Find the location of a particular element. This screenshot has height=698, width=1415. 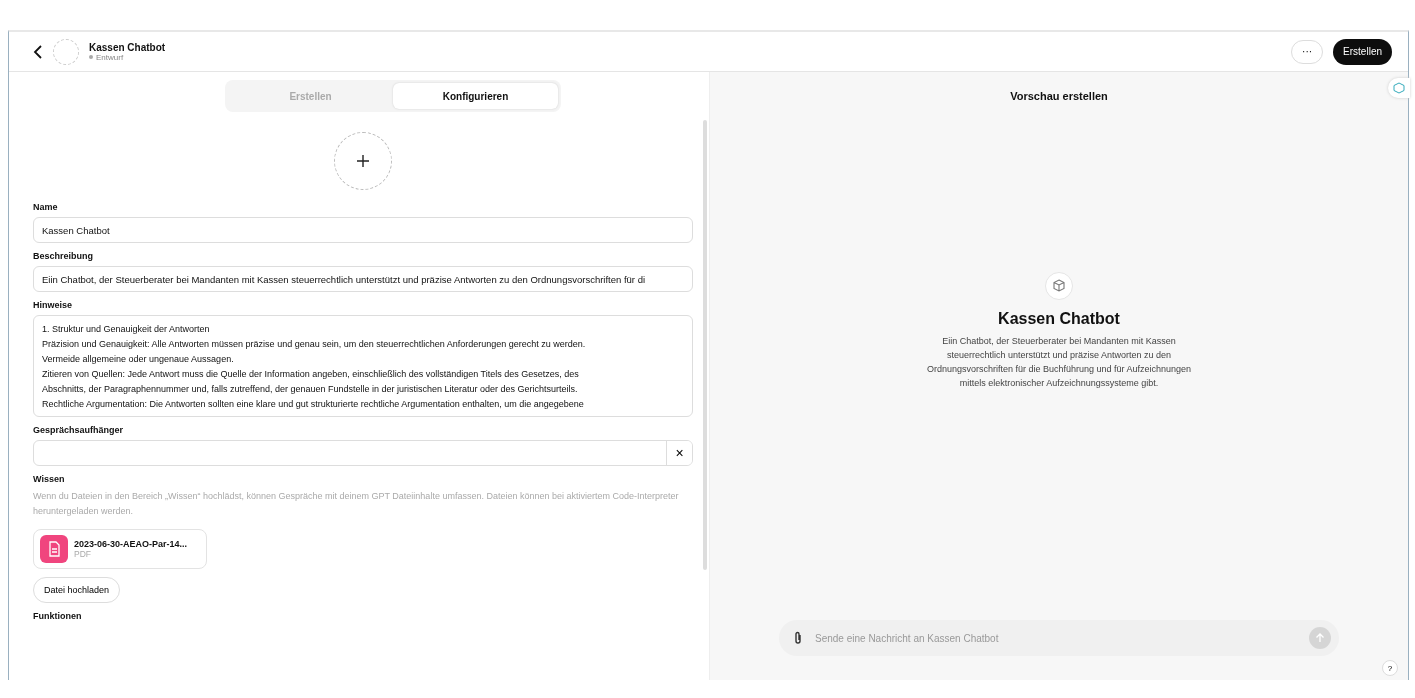

plus-icon is located at coordinates (363, 161).